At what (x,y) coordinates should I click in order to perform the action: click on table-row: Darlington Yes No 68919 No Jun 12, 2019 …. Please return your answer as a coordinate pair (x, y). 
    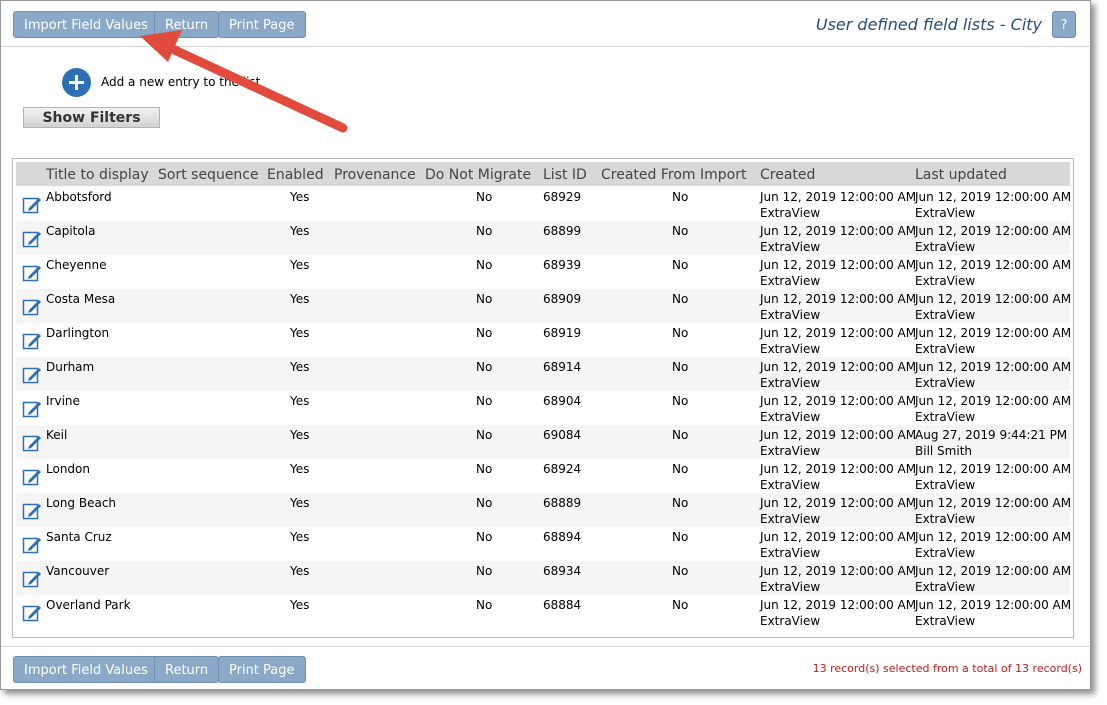
    Looking at the image, I should click on (544, 340).